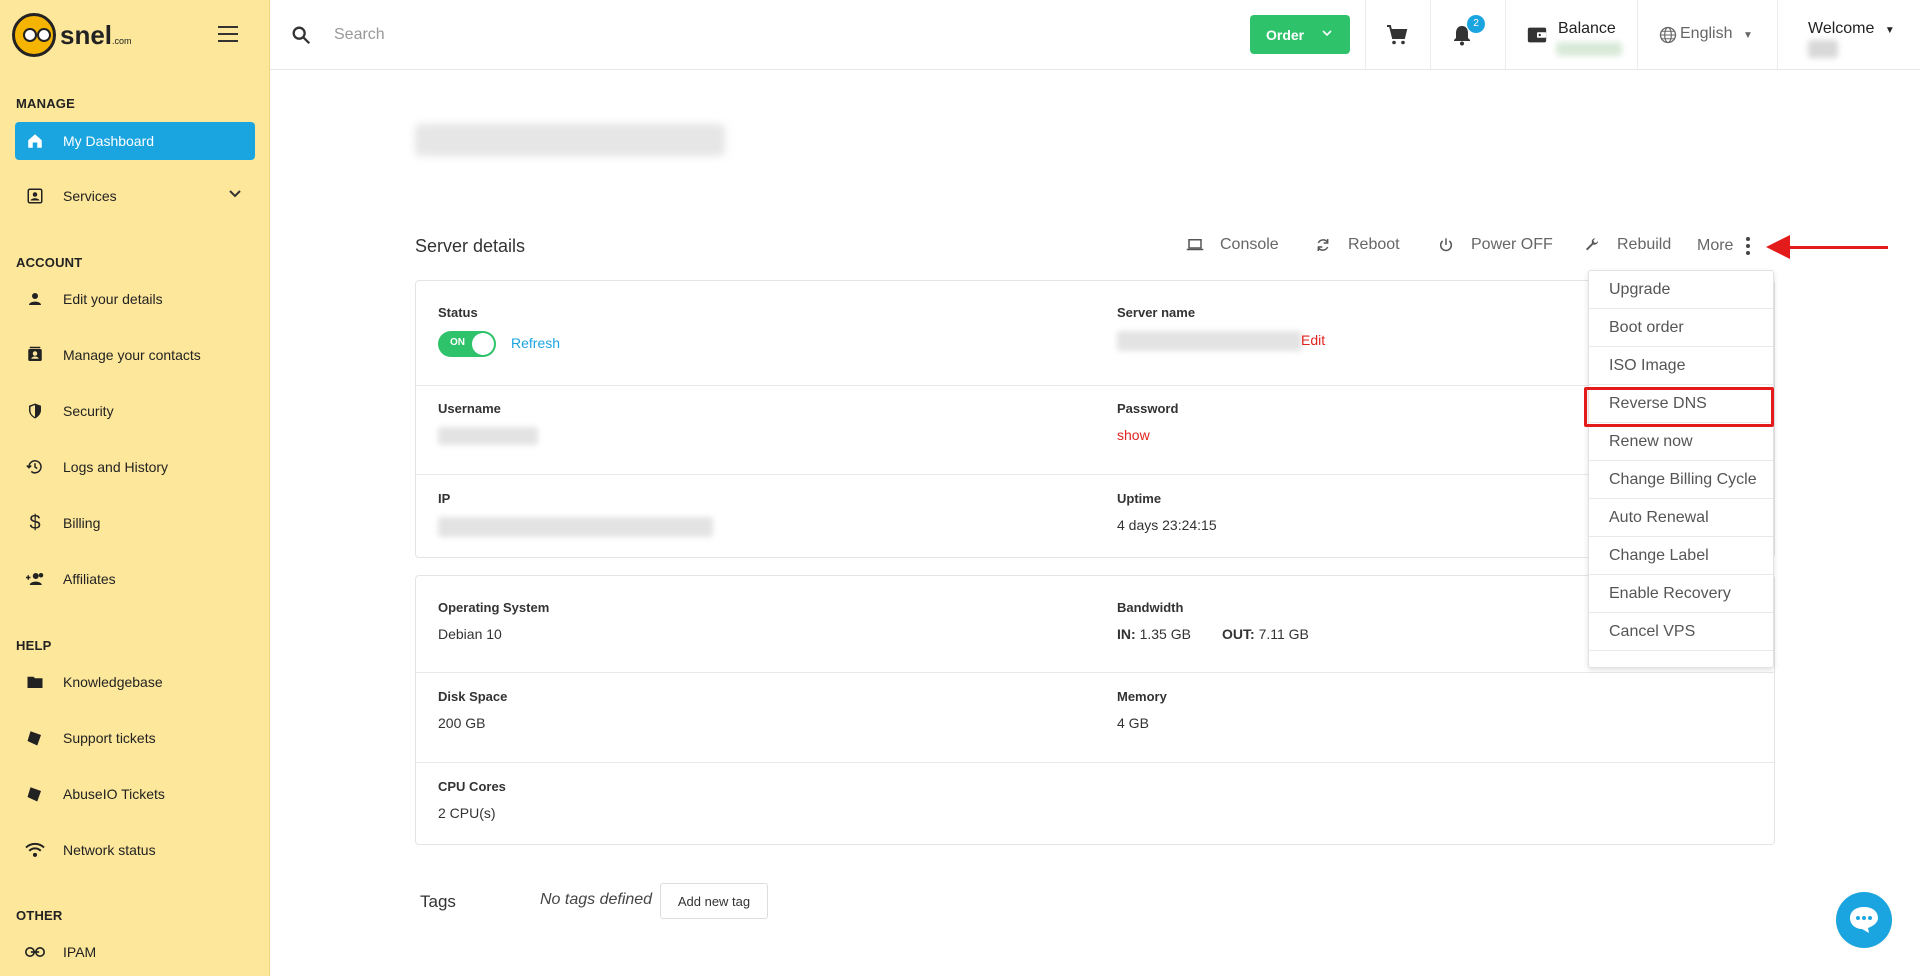 The height and width of the screenshot is (976, 1920). Describe the element at coordinates (1644, 244) in the screenshot. I see `rebuild-label: Rebuild` at that location.